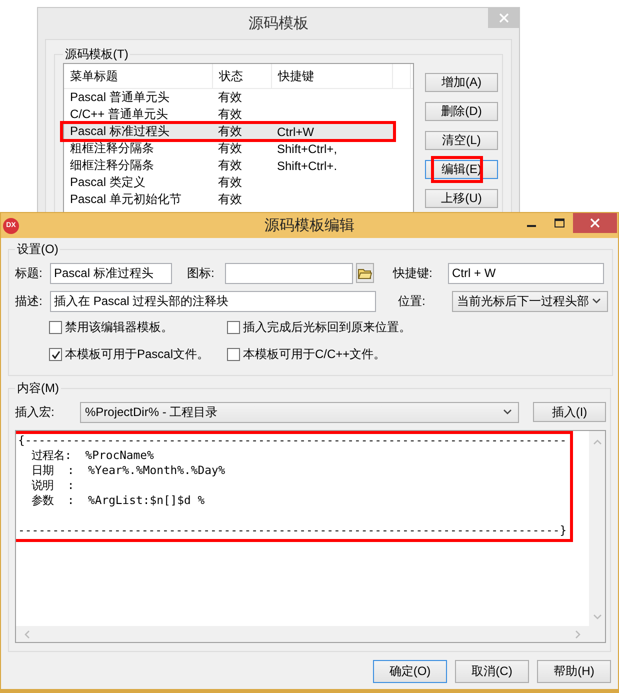 The width and height of the screenshot is (619, 693). I want to click on browse-button, so click(365, 273).